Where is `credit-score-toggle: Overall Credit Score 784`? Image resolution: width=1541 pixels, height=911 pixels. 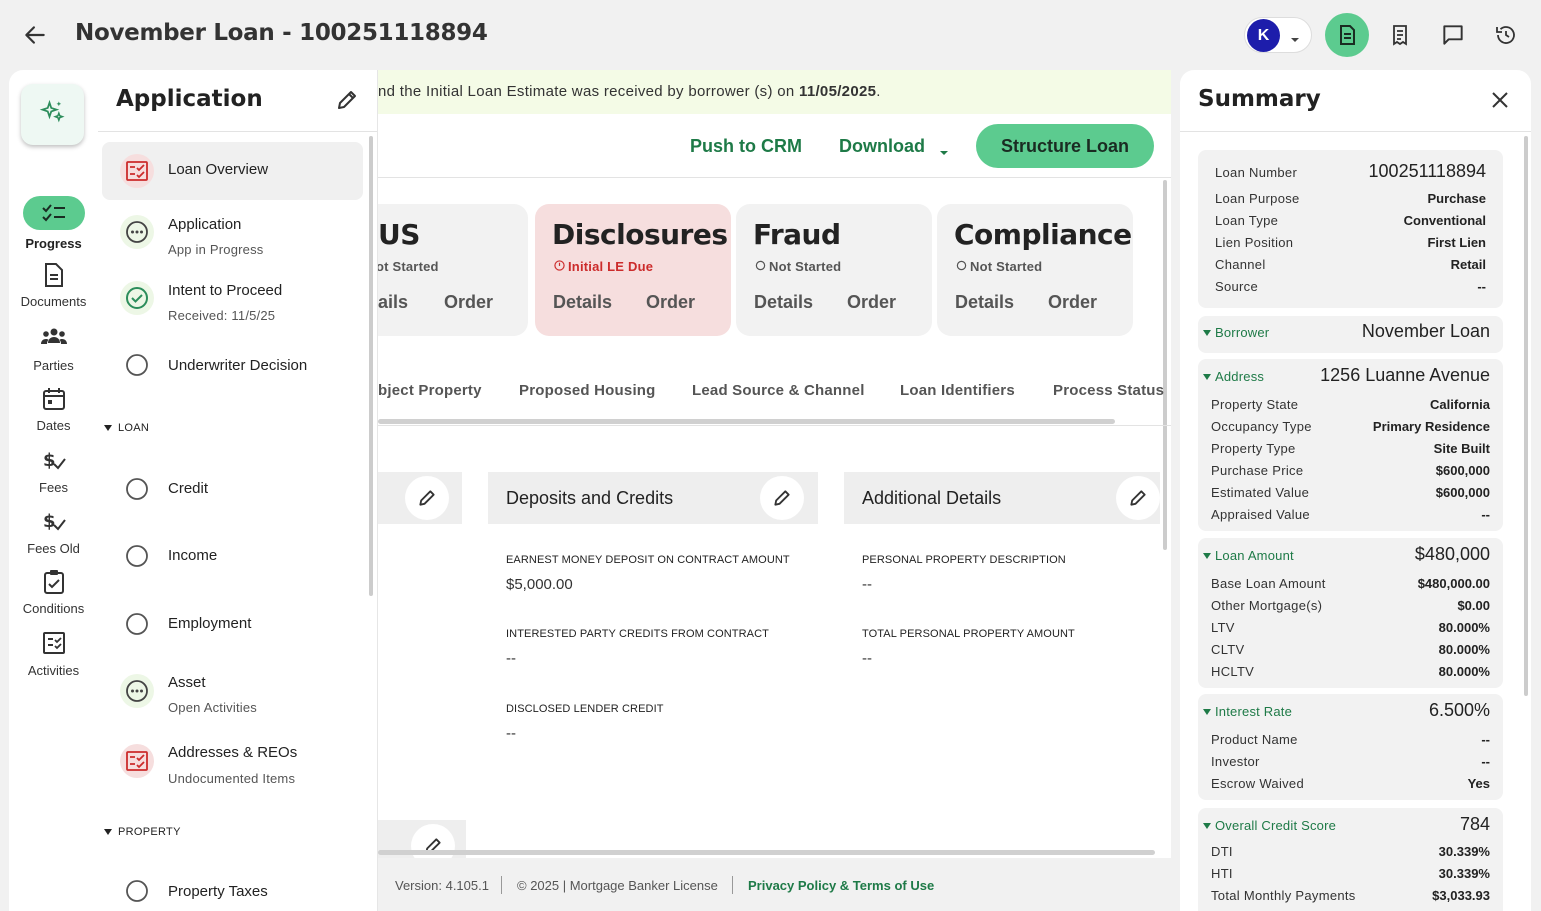 credit-score-toggle: Overall Credit Score 784 is located at coordinates (1350, 827).